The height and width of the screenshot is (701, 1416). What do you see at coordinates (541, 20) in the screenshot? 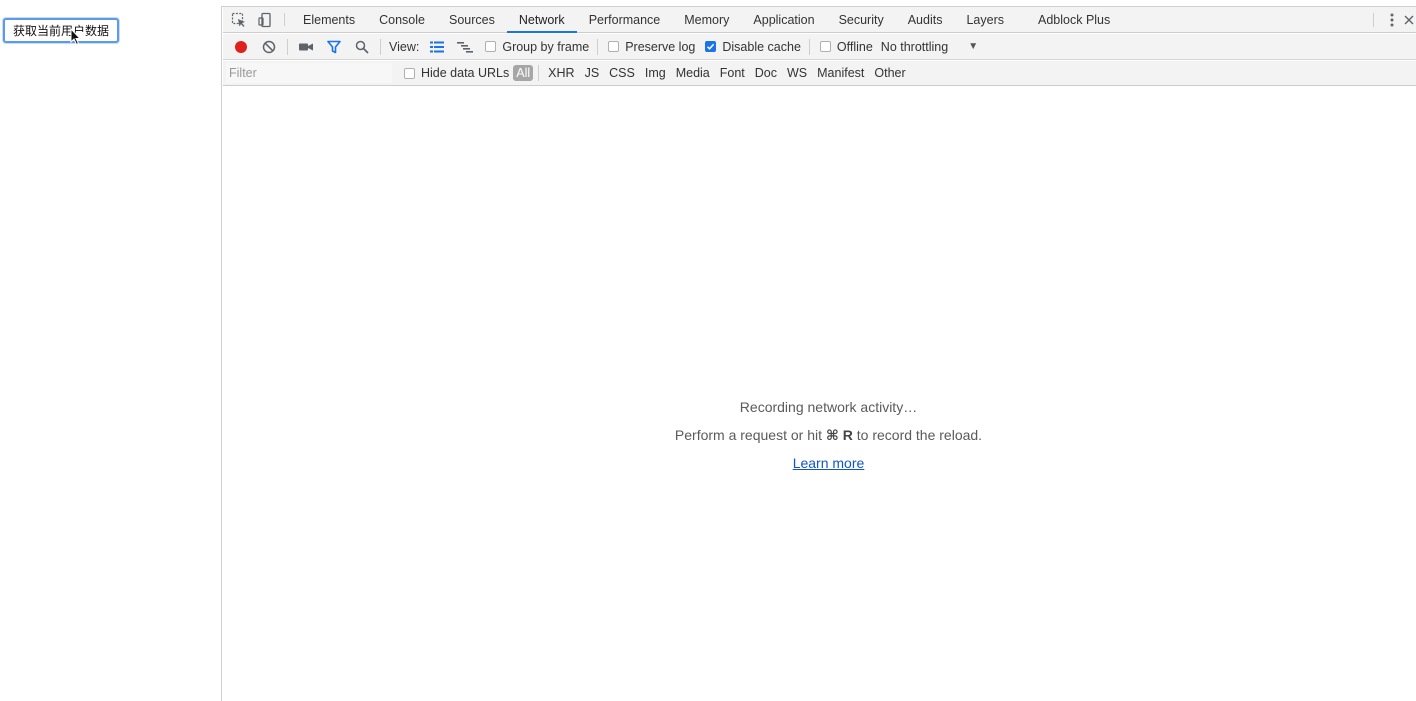
I see `tab-network: Network` at bounding box center [541, 20].